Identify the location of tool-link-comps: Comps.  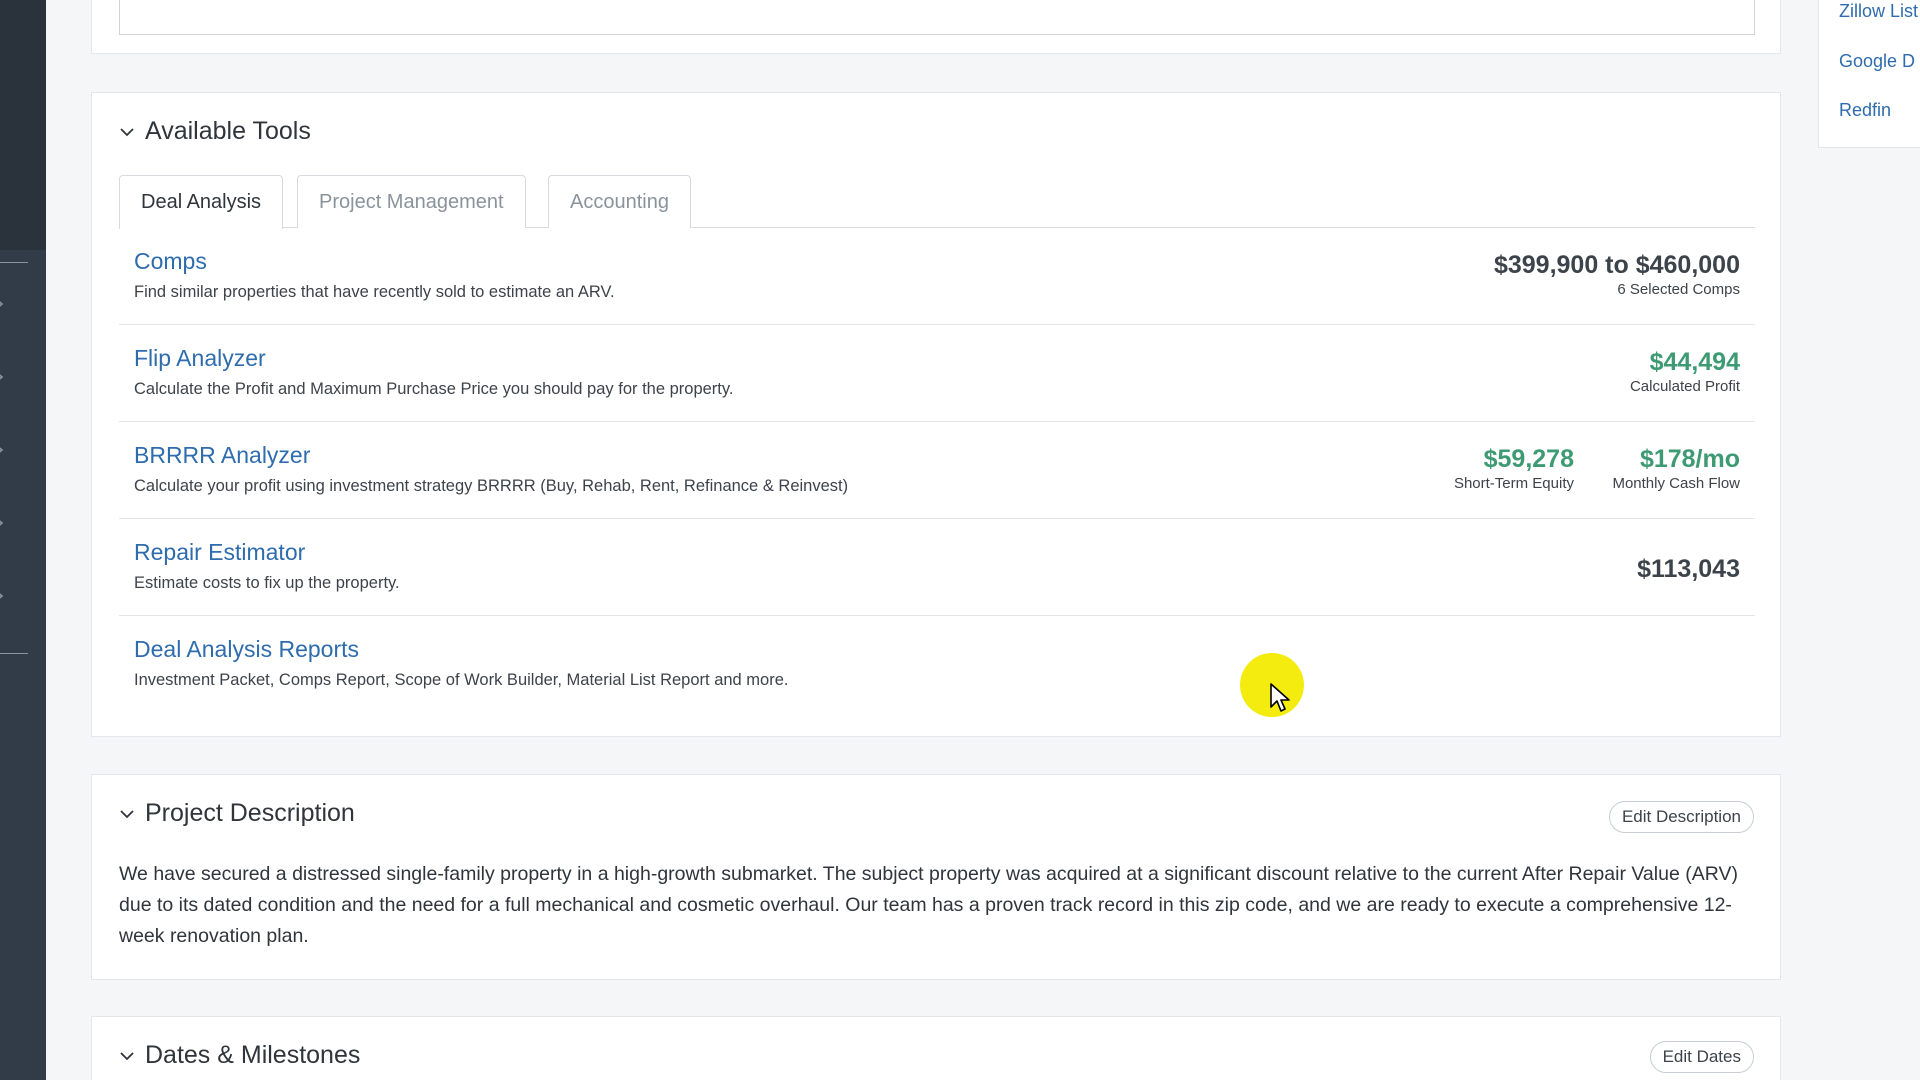
(170, 261).